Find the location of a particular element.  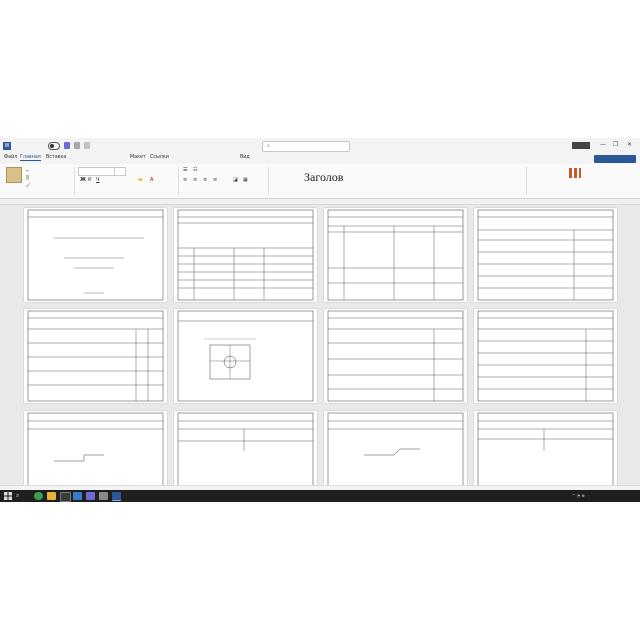

autosave-toggle is located at coordinates (54, 146).